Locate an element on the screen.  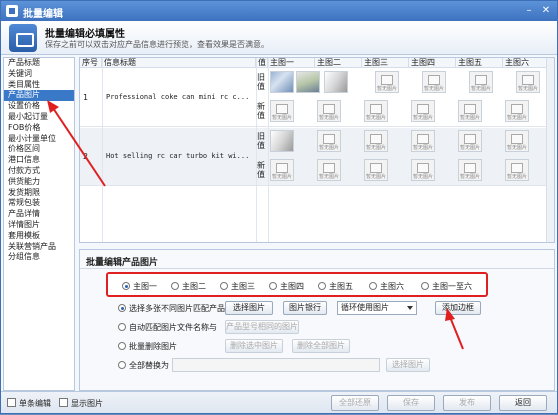
sidebar-item: 产品标题 is located at coordinates (39, 63).